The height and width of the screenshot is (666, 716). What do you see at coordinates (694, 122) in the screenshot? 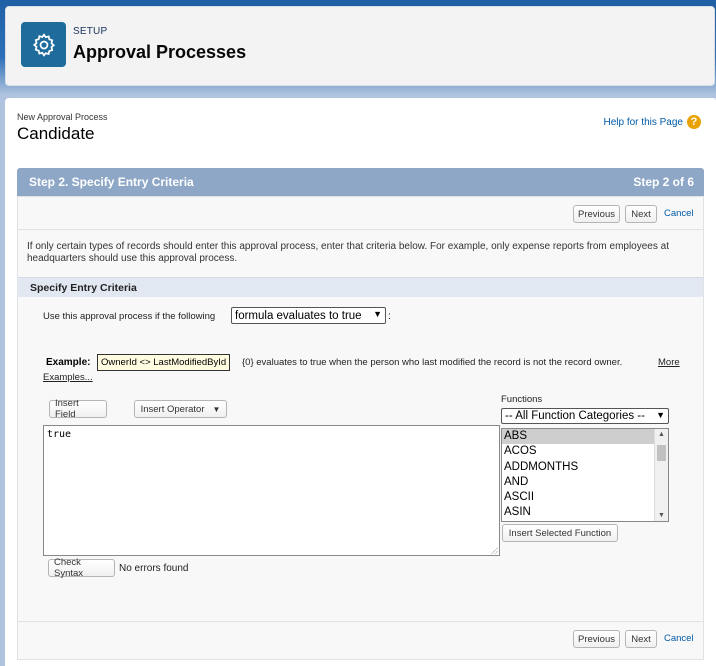
I see `help-icon: ?` at bounding box center [694, 122].